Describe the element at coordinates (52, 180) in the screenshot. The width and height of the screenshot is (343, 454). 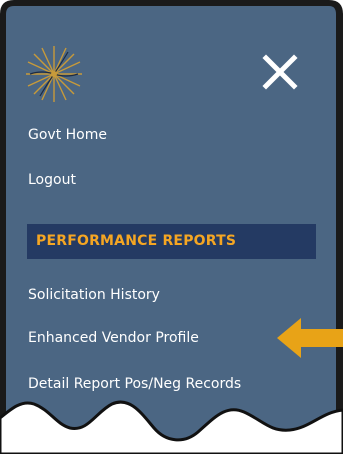
I see `menu-item-logout: Logout` at that location.